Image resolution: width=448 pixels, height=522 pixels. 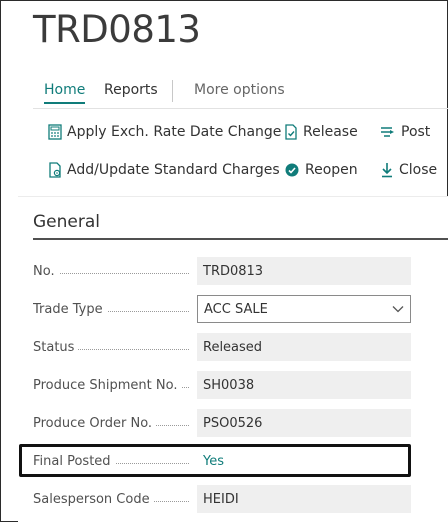 What do you see at coordinates (66, 222) in the screenshot?
I see `section-title-general: General` at bounding box center [66, 222].